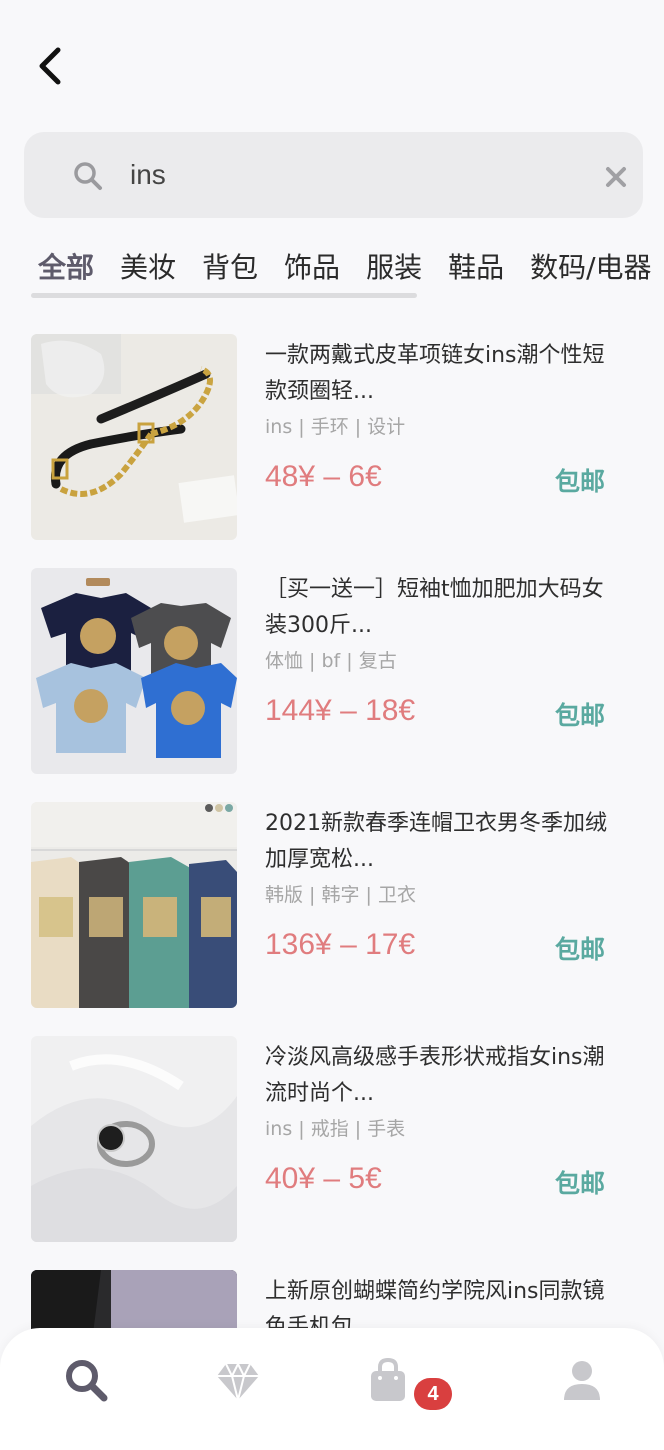 The width and height of the screenshot is (664, 1450). I want to click on chevron-left-icon, so click(50, 66).